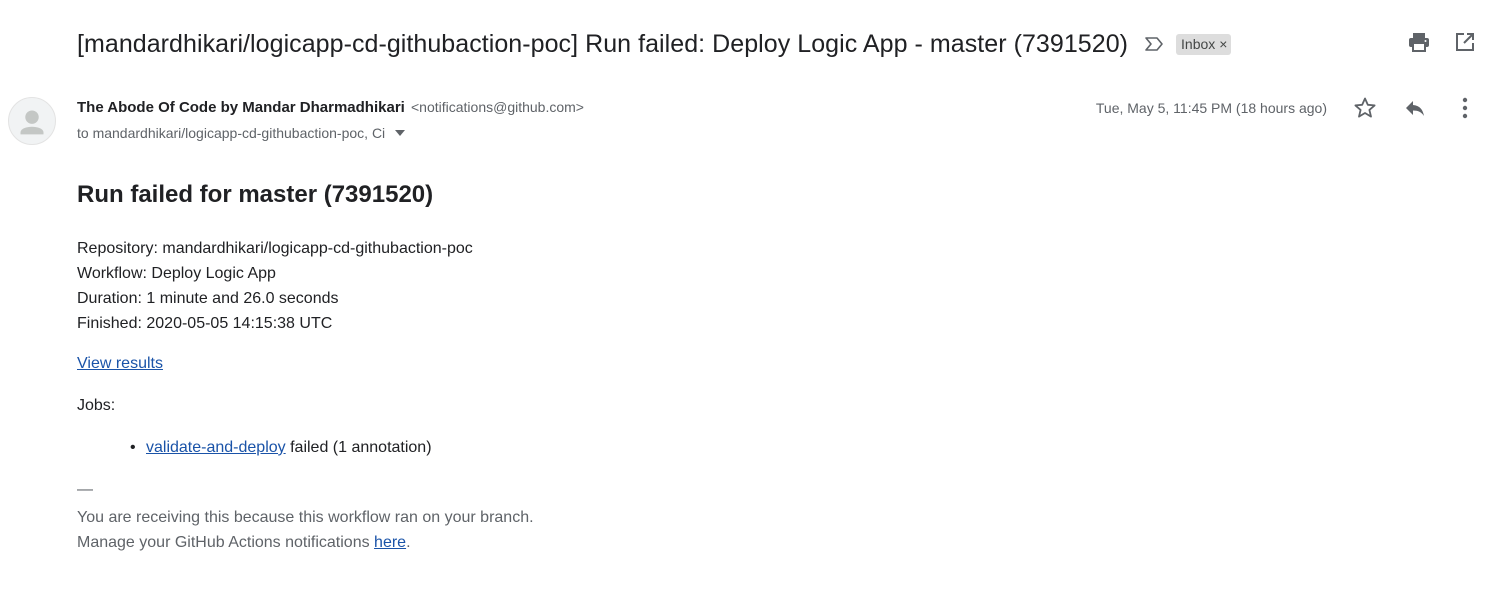 The width and height of the screenshot is (1491, 592). I want to click on sender-email: <notifications@github.com>, so click(497, 107).